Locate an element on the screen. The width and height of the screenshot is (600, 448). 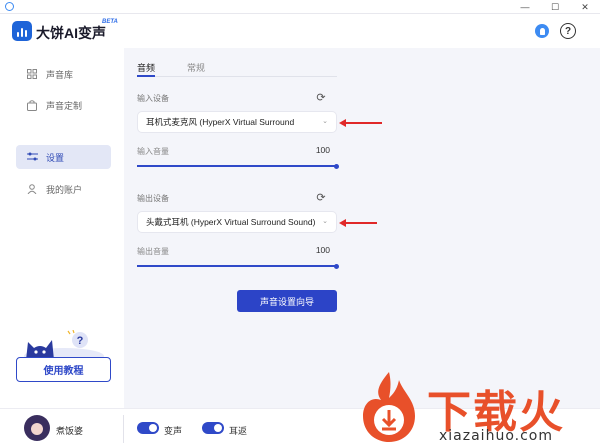
username: 煮饭婆 is located at coordinates (70, 431).